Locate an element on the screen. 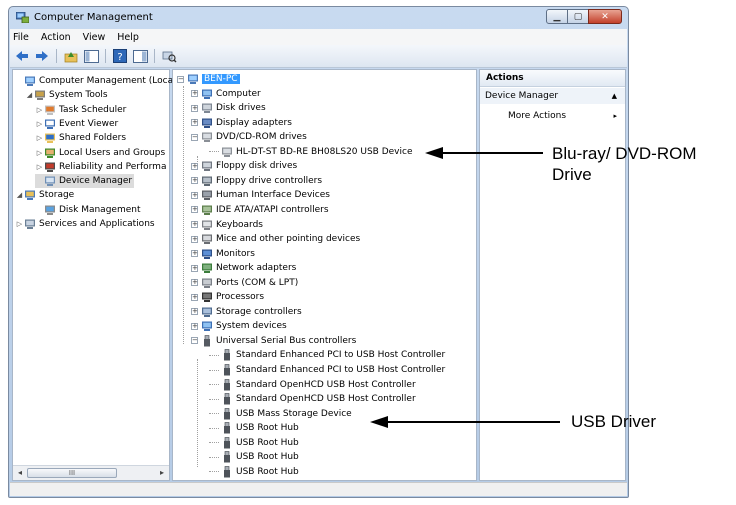 The width and height of the screenshot is (736, 505). scroll-left-icon: ◂ is located at coordinates (20, 473).